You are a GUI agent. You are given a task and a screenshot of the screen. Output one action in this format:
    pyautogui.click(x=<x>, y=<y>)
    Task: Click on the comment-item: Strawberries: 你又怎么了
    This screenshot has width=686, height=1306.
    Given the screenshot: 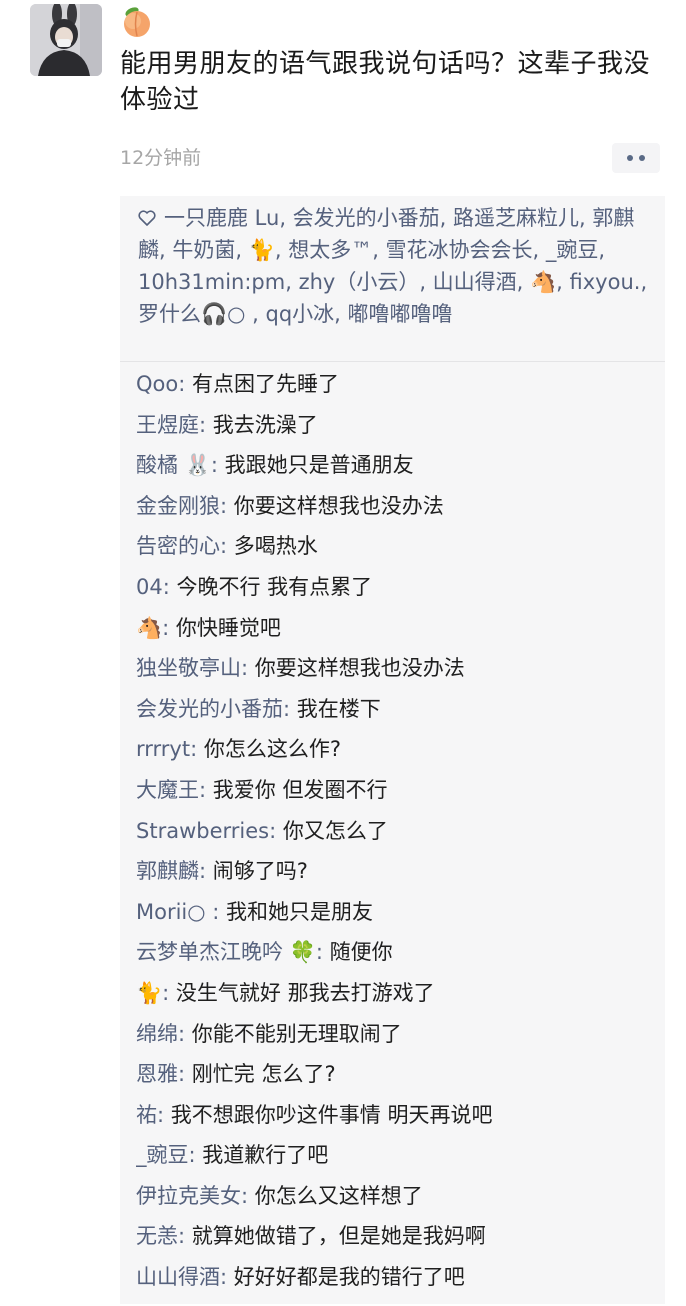 What is the action you would take?
    pyautogui.click(x=398, y=831)
    